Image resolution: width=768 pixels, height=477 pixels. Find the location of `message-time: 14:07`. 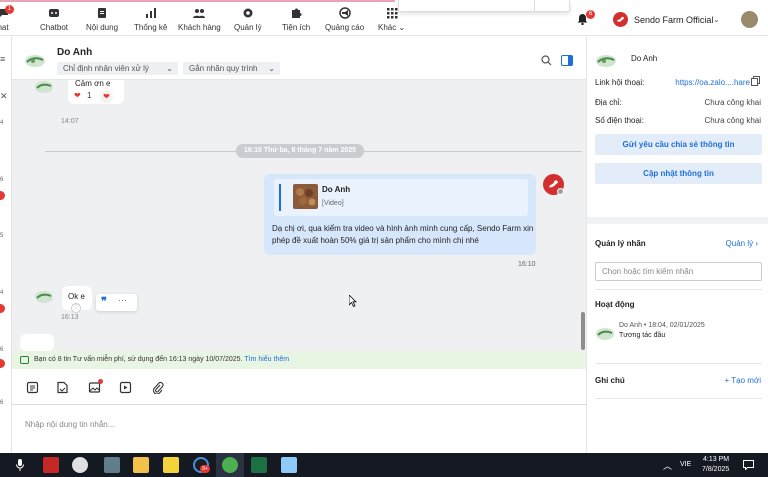

message-time: 14:07 is located at coordinates (70, 121).